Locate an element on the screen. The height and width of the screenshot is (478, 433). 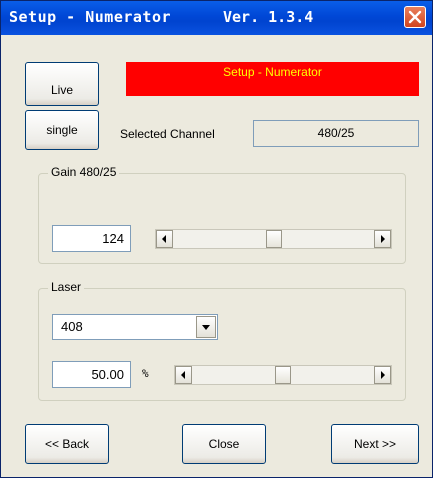
laser-slider-right-button is located at coordinates (382, 375).